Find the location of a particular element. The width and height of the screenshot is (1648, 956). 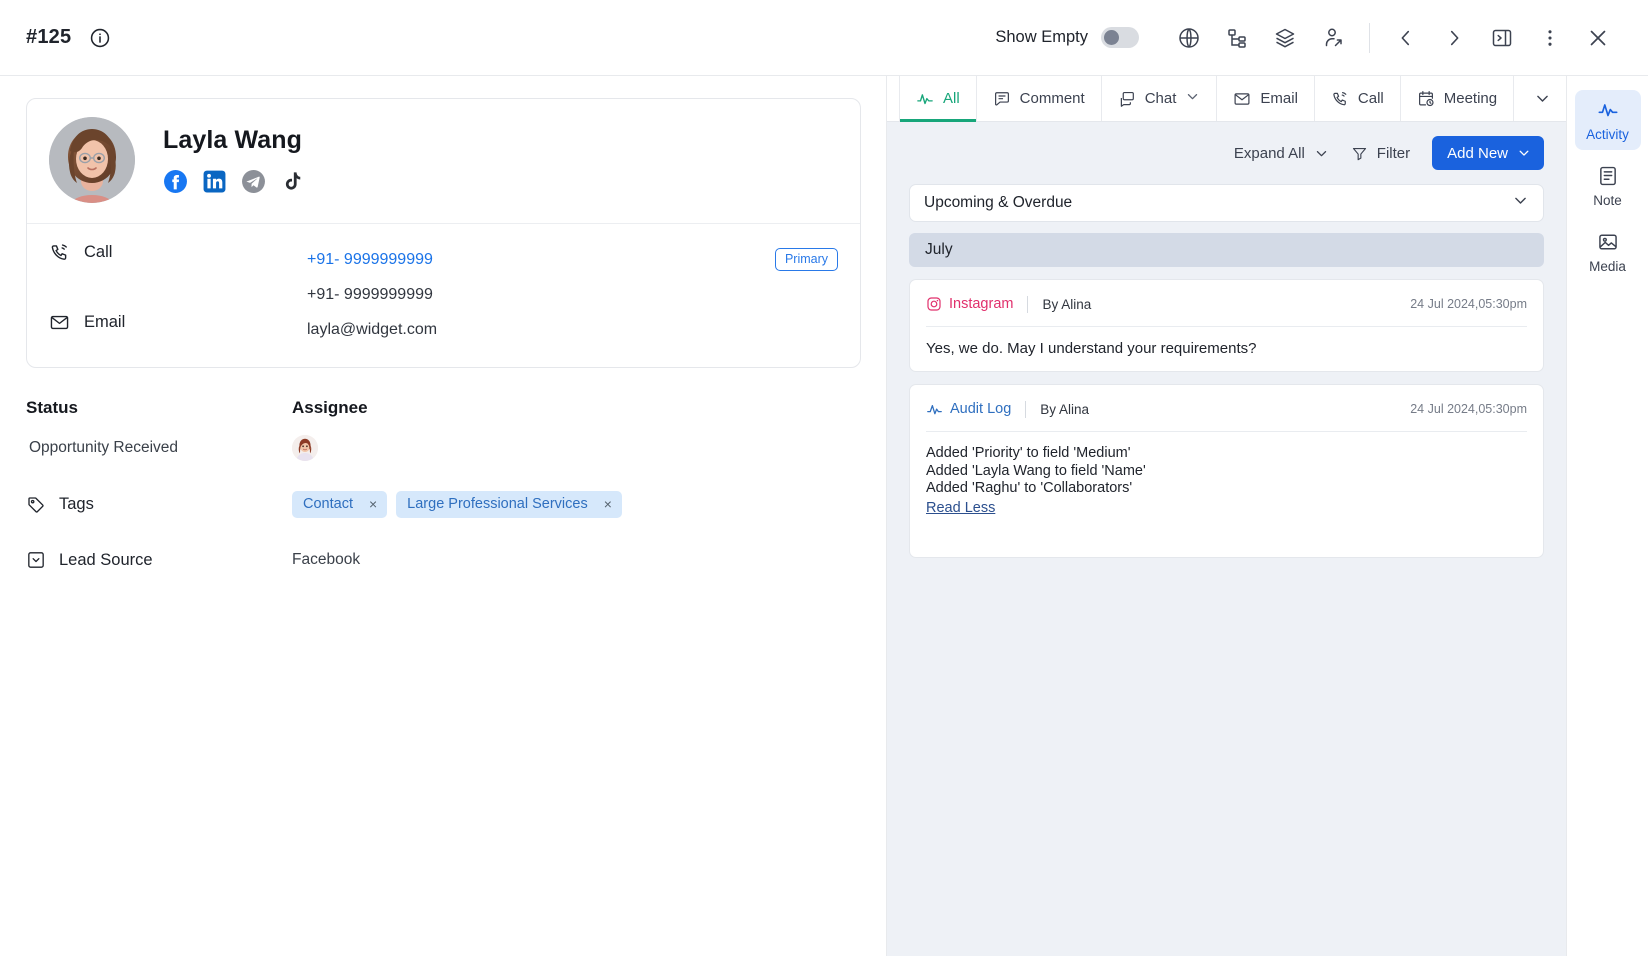

tab-label: Chat is located at coordinates (1160, 98).